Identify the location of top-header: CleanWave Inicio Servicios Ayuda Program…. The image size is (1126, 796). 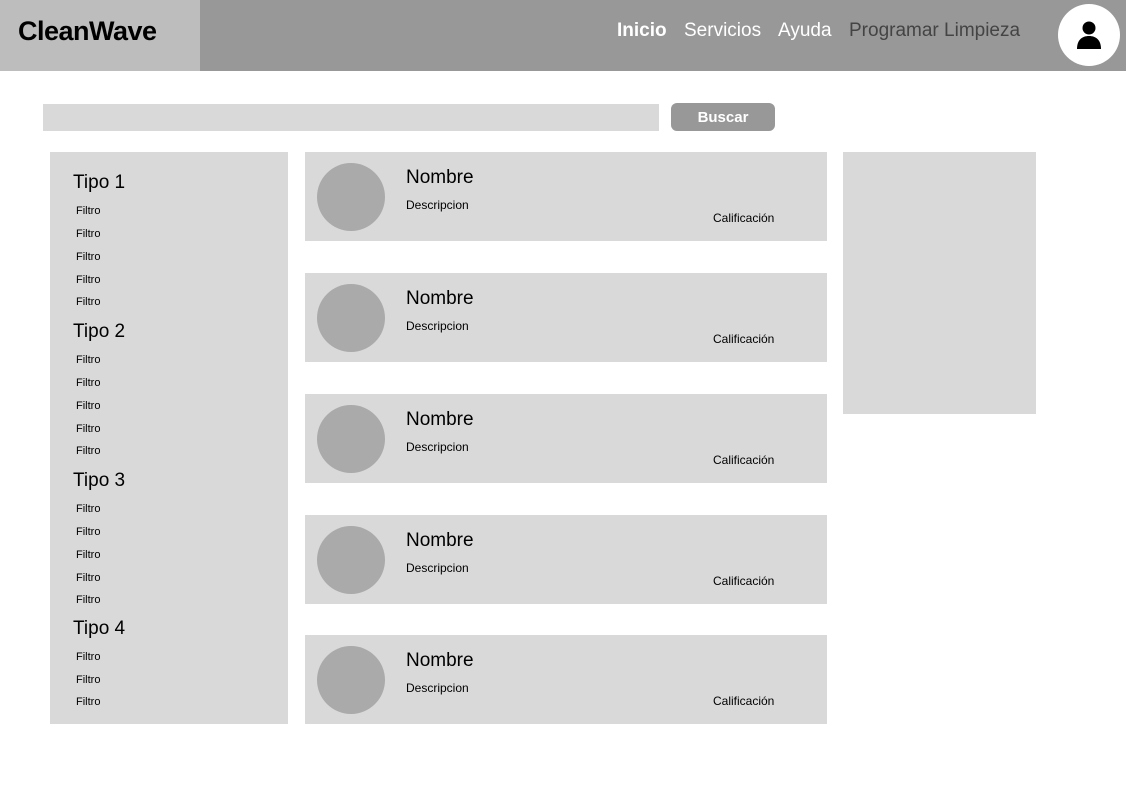
(563, 35).